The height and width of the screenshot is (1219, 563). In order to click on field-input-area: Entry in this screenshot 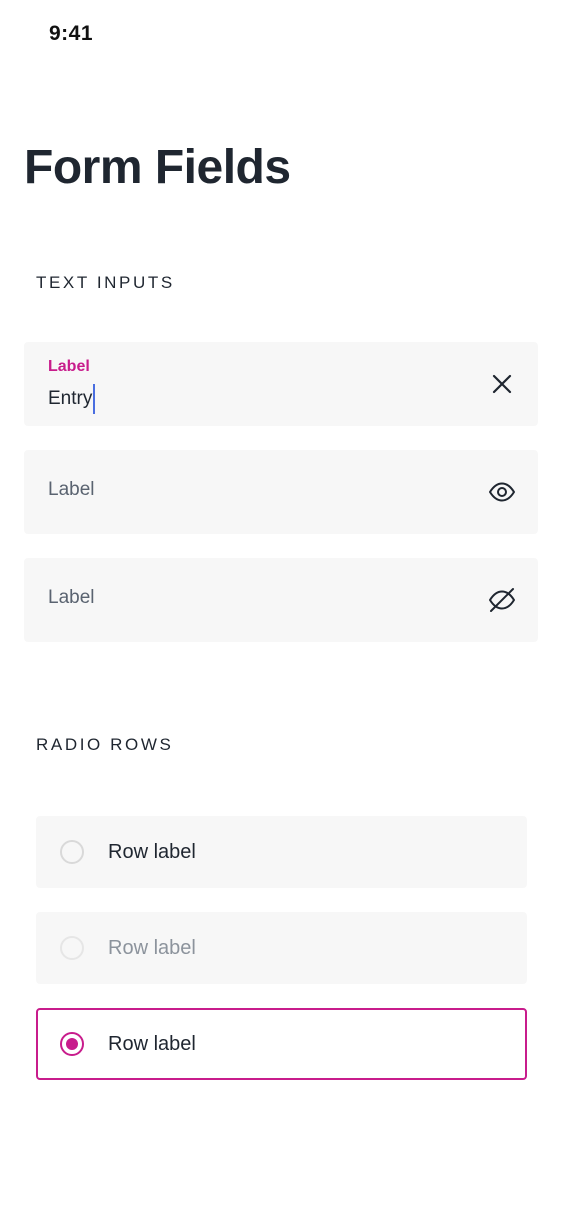, I will do `click(72, 399)`.